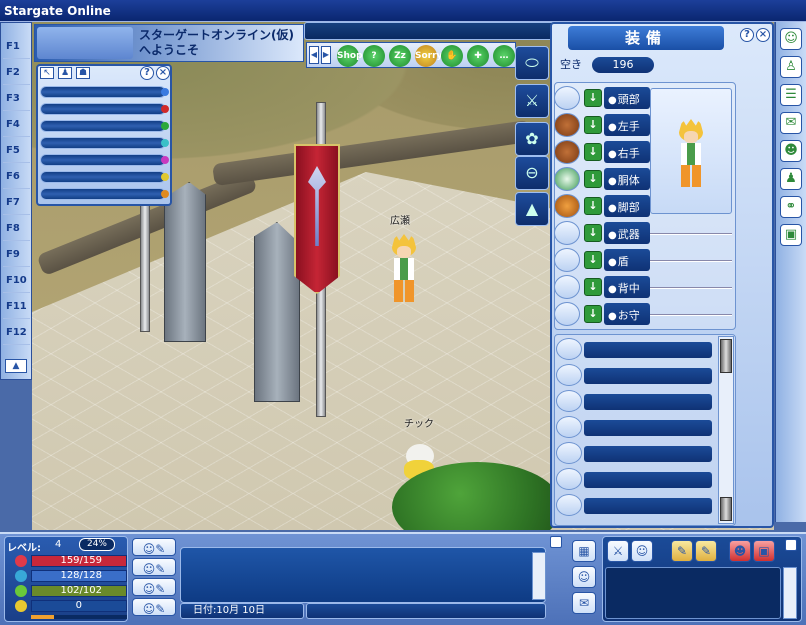 This screenshot has width=806, height=625. What do you see at coordinates (682, 551) in the screenshot?
I see `trade-icon: ✎` at bounding box center [682, 551].